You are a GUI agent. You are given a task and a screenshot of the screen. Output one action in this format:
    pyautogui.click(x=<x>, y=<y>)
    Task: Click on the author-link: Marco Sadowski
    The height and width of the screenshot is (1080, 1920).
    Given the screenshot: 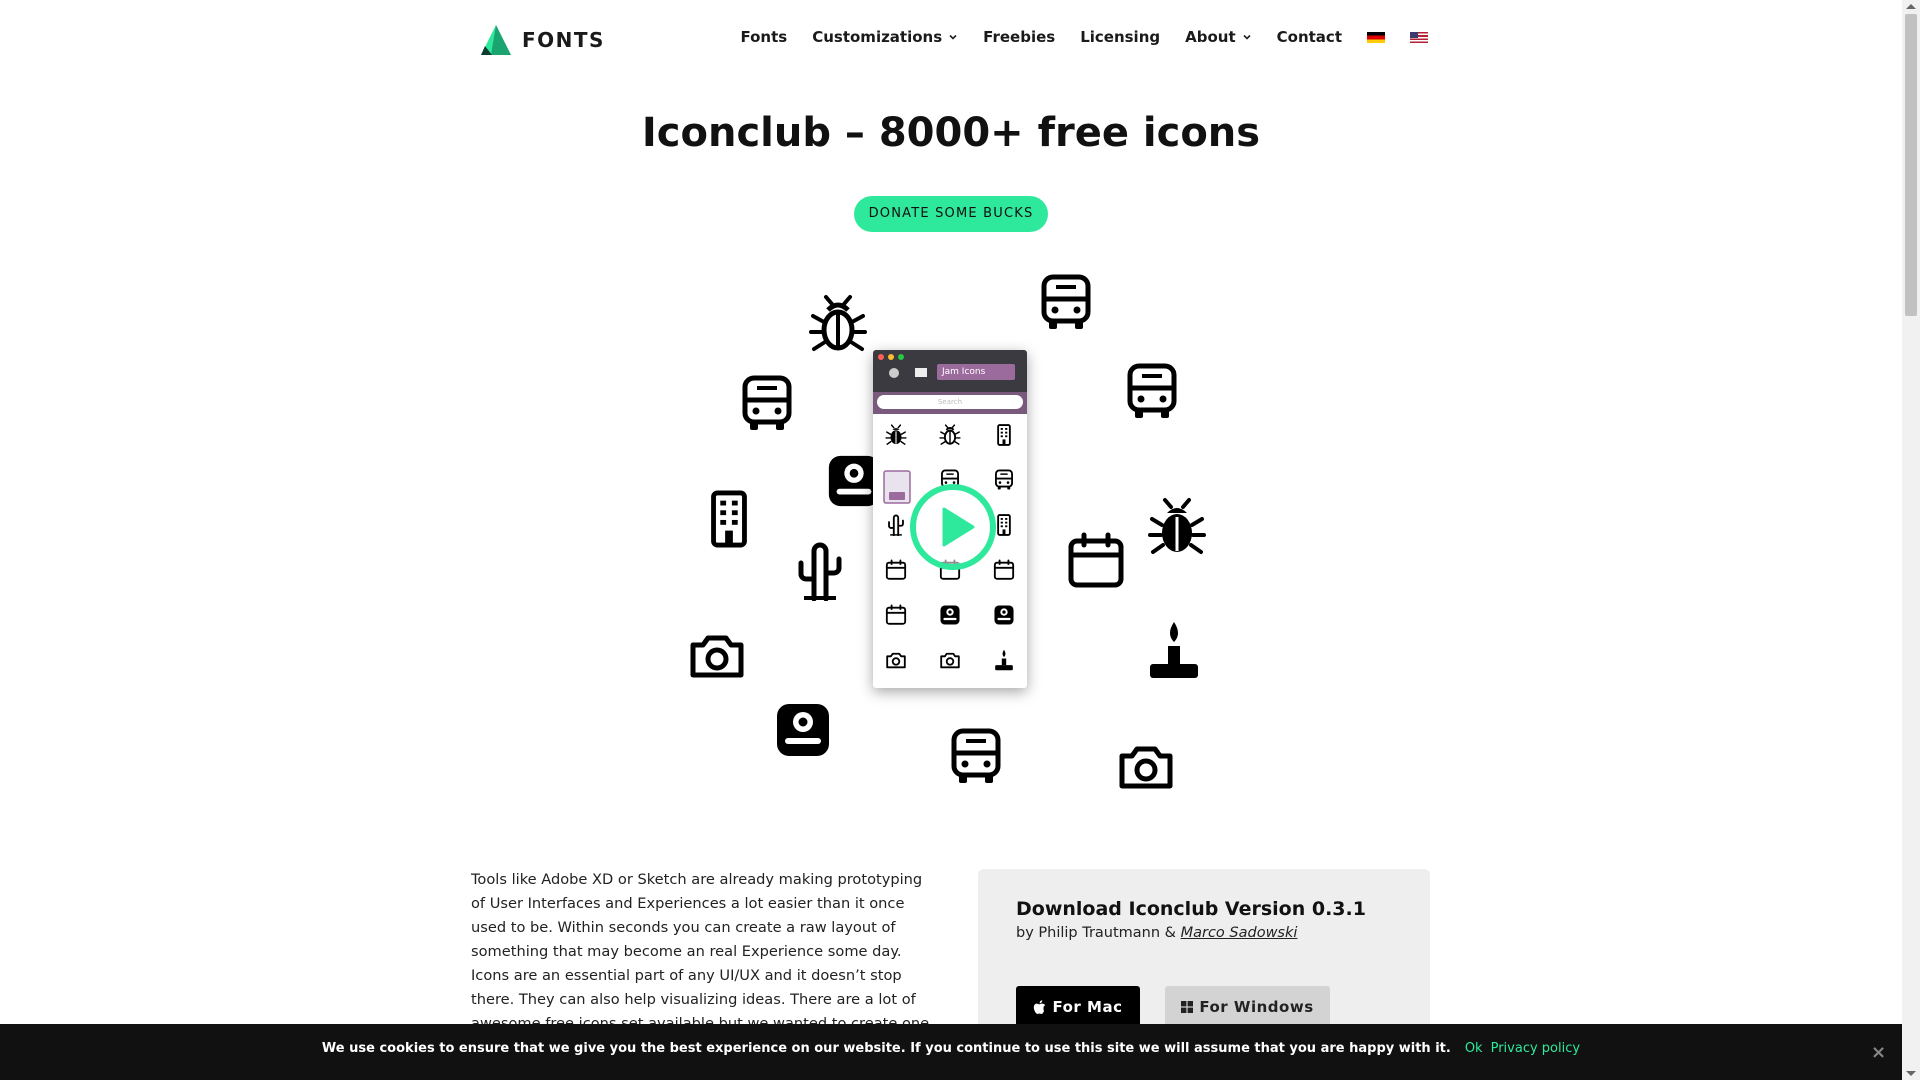 What is the action you would take?
    pyautogui.click(x=1239, y=933)
    